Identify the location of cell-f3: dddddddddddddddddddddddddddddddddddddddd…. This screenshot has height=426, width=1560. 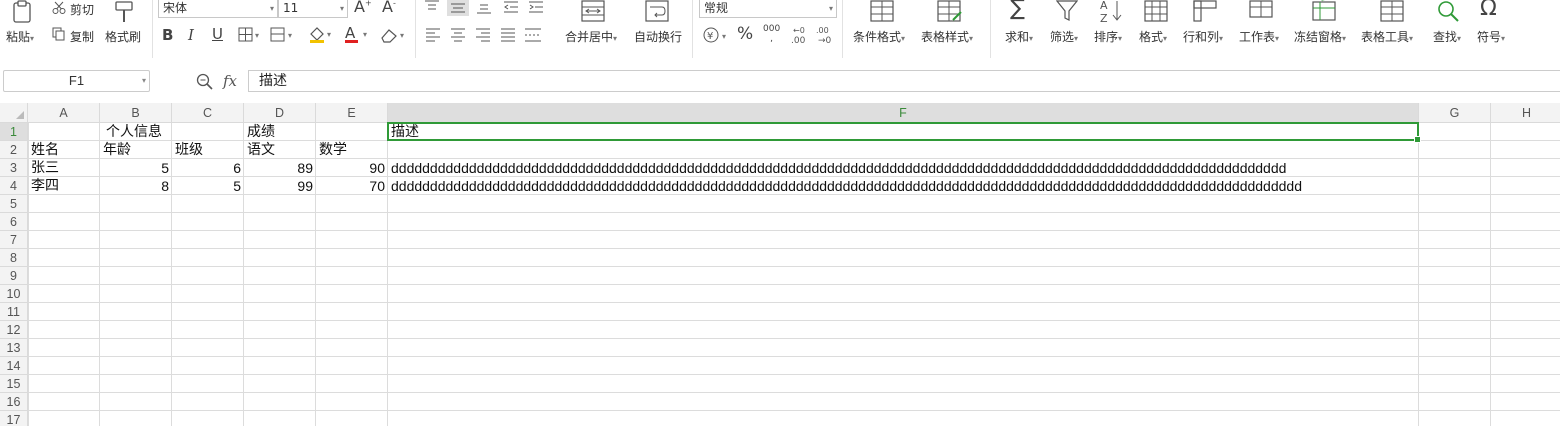
(903, 168).